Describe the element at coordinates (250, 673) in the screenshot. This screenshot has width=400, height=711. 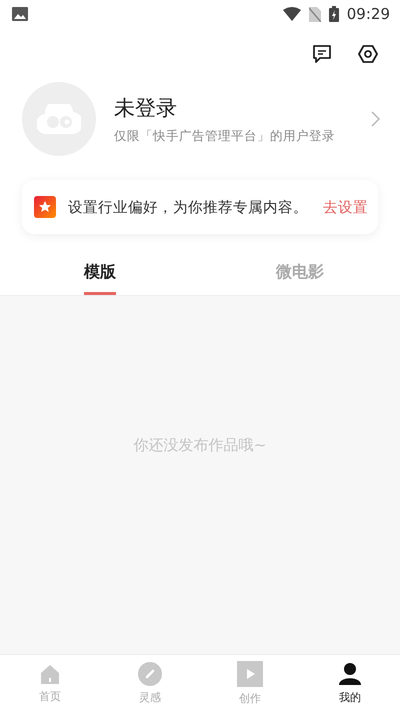
I see `play-icon` at that location.